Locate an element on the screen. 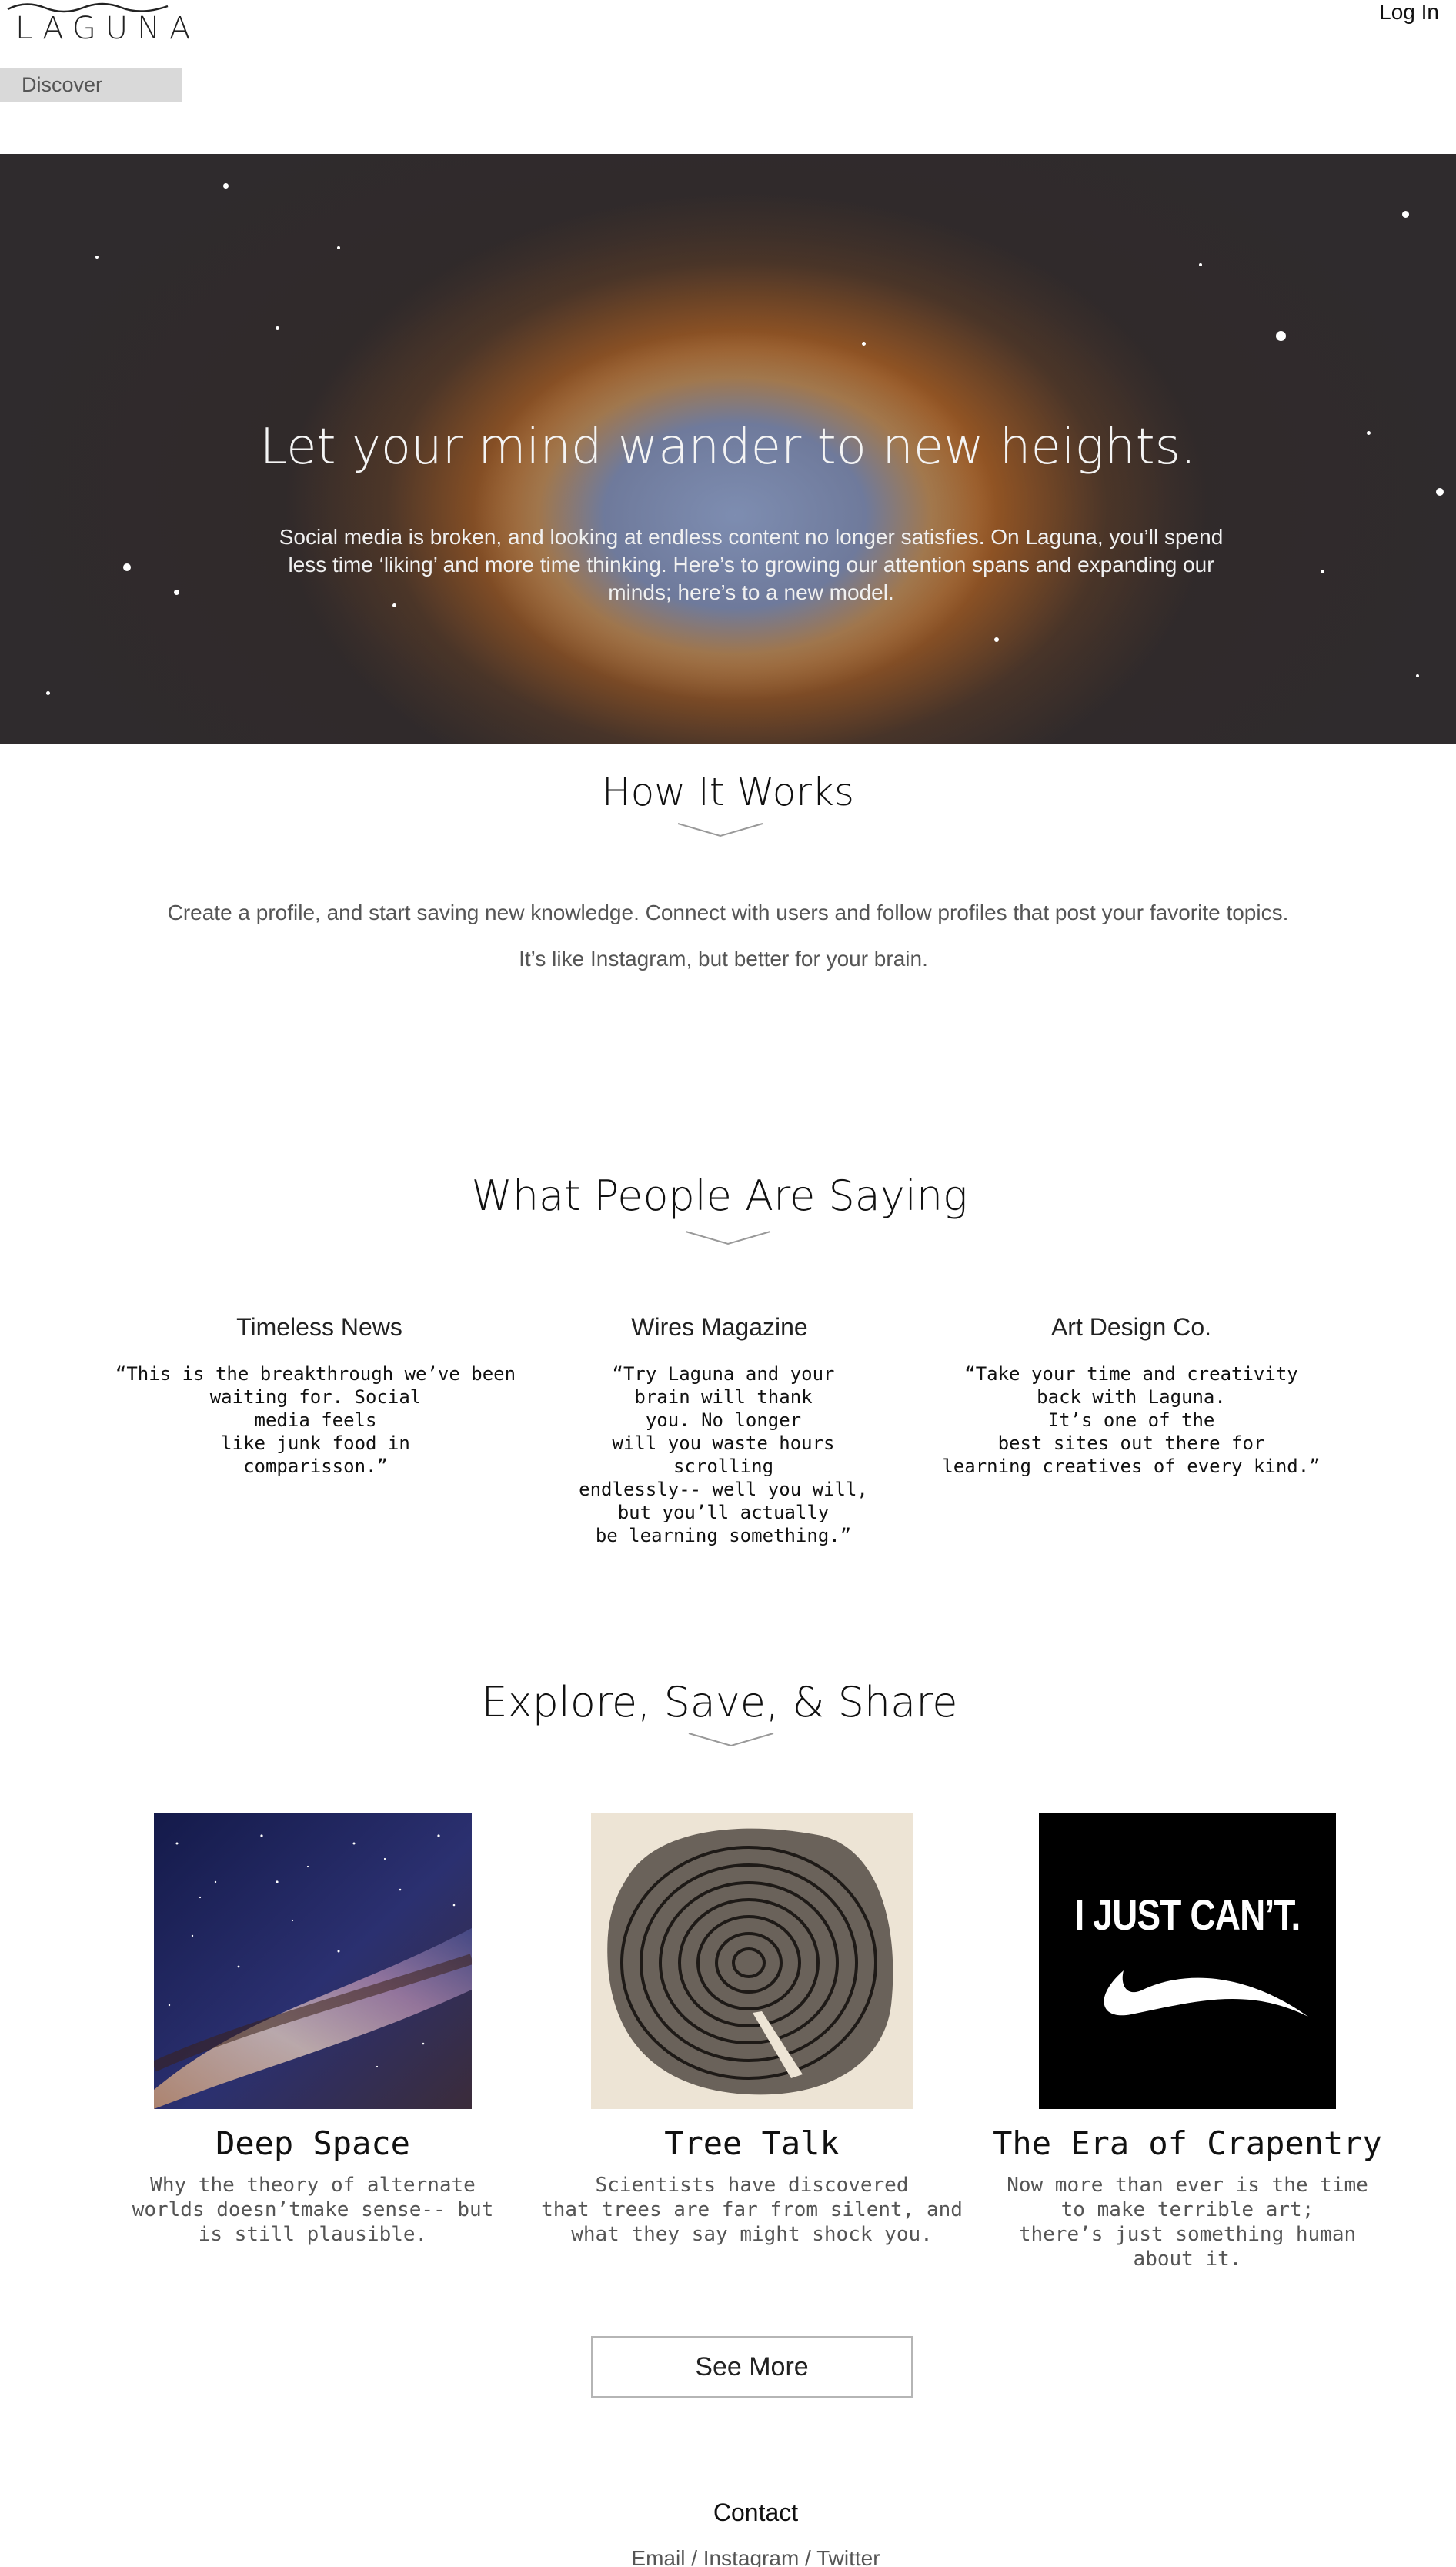 The height and width of the screenshot is (2567, 1456). testimonials-title: What People Are Saying is located at coordinates (719, 1196).